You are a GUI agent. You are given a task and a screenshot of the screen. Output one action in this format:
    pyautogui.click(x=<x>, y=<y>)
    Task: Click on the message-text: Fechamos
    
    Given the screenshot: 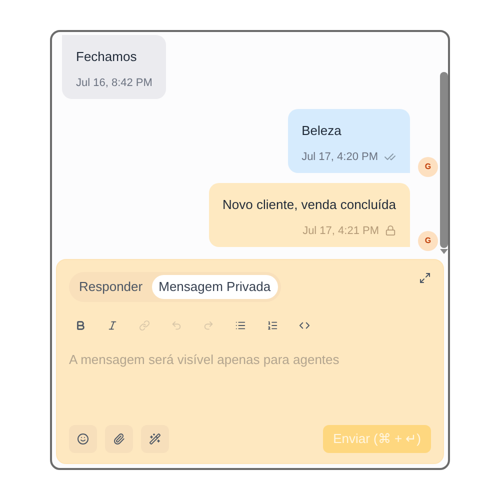 What is the action you would take?
    pyautogui.click(x=107, y=57)
    